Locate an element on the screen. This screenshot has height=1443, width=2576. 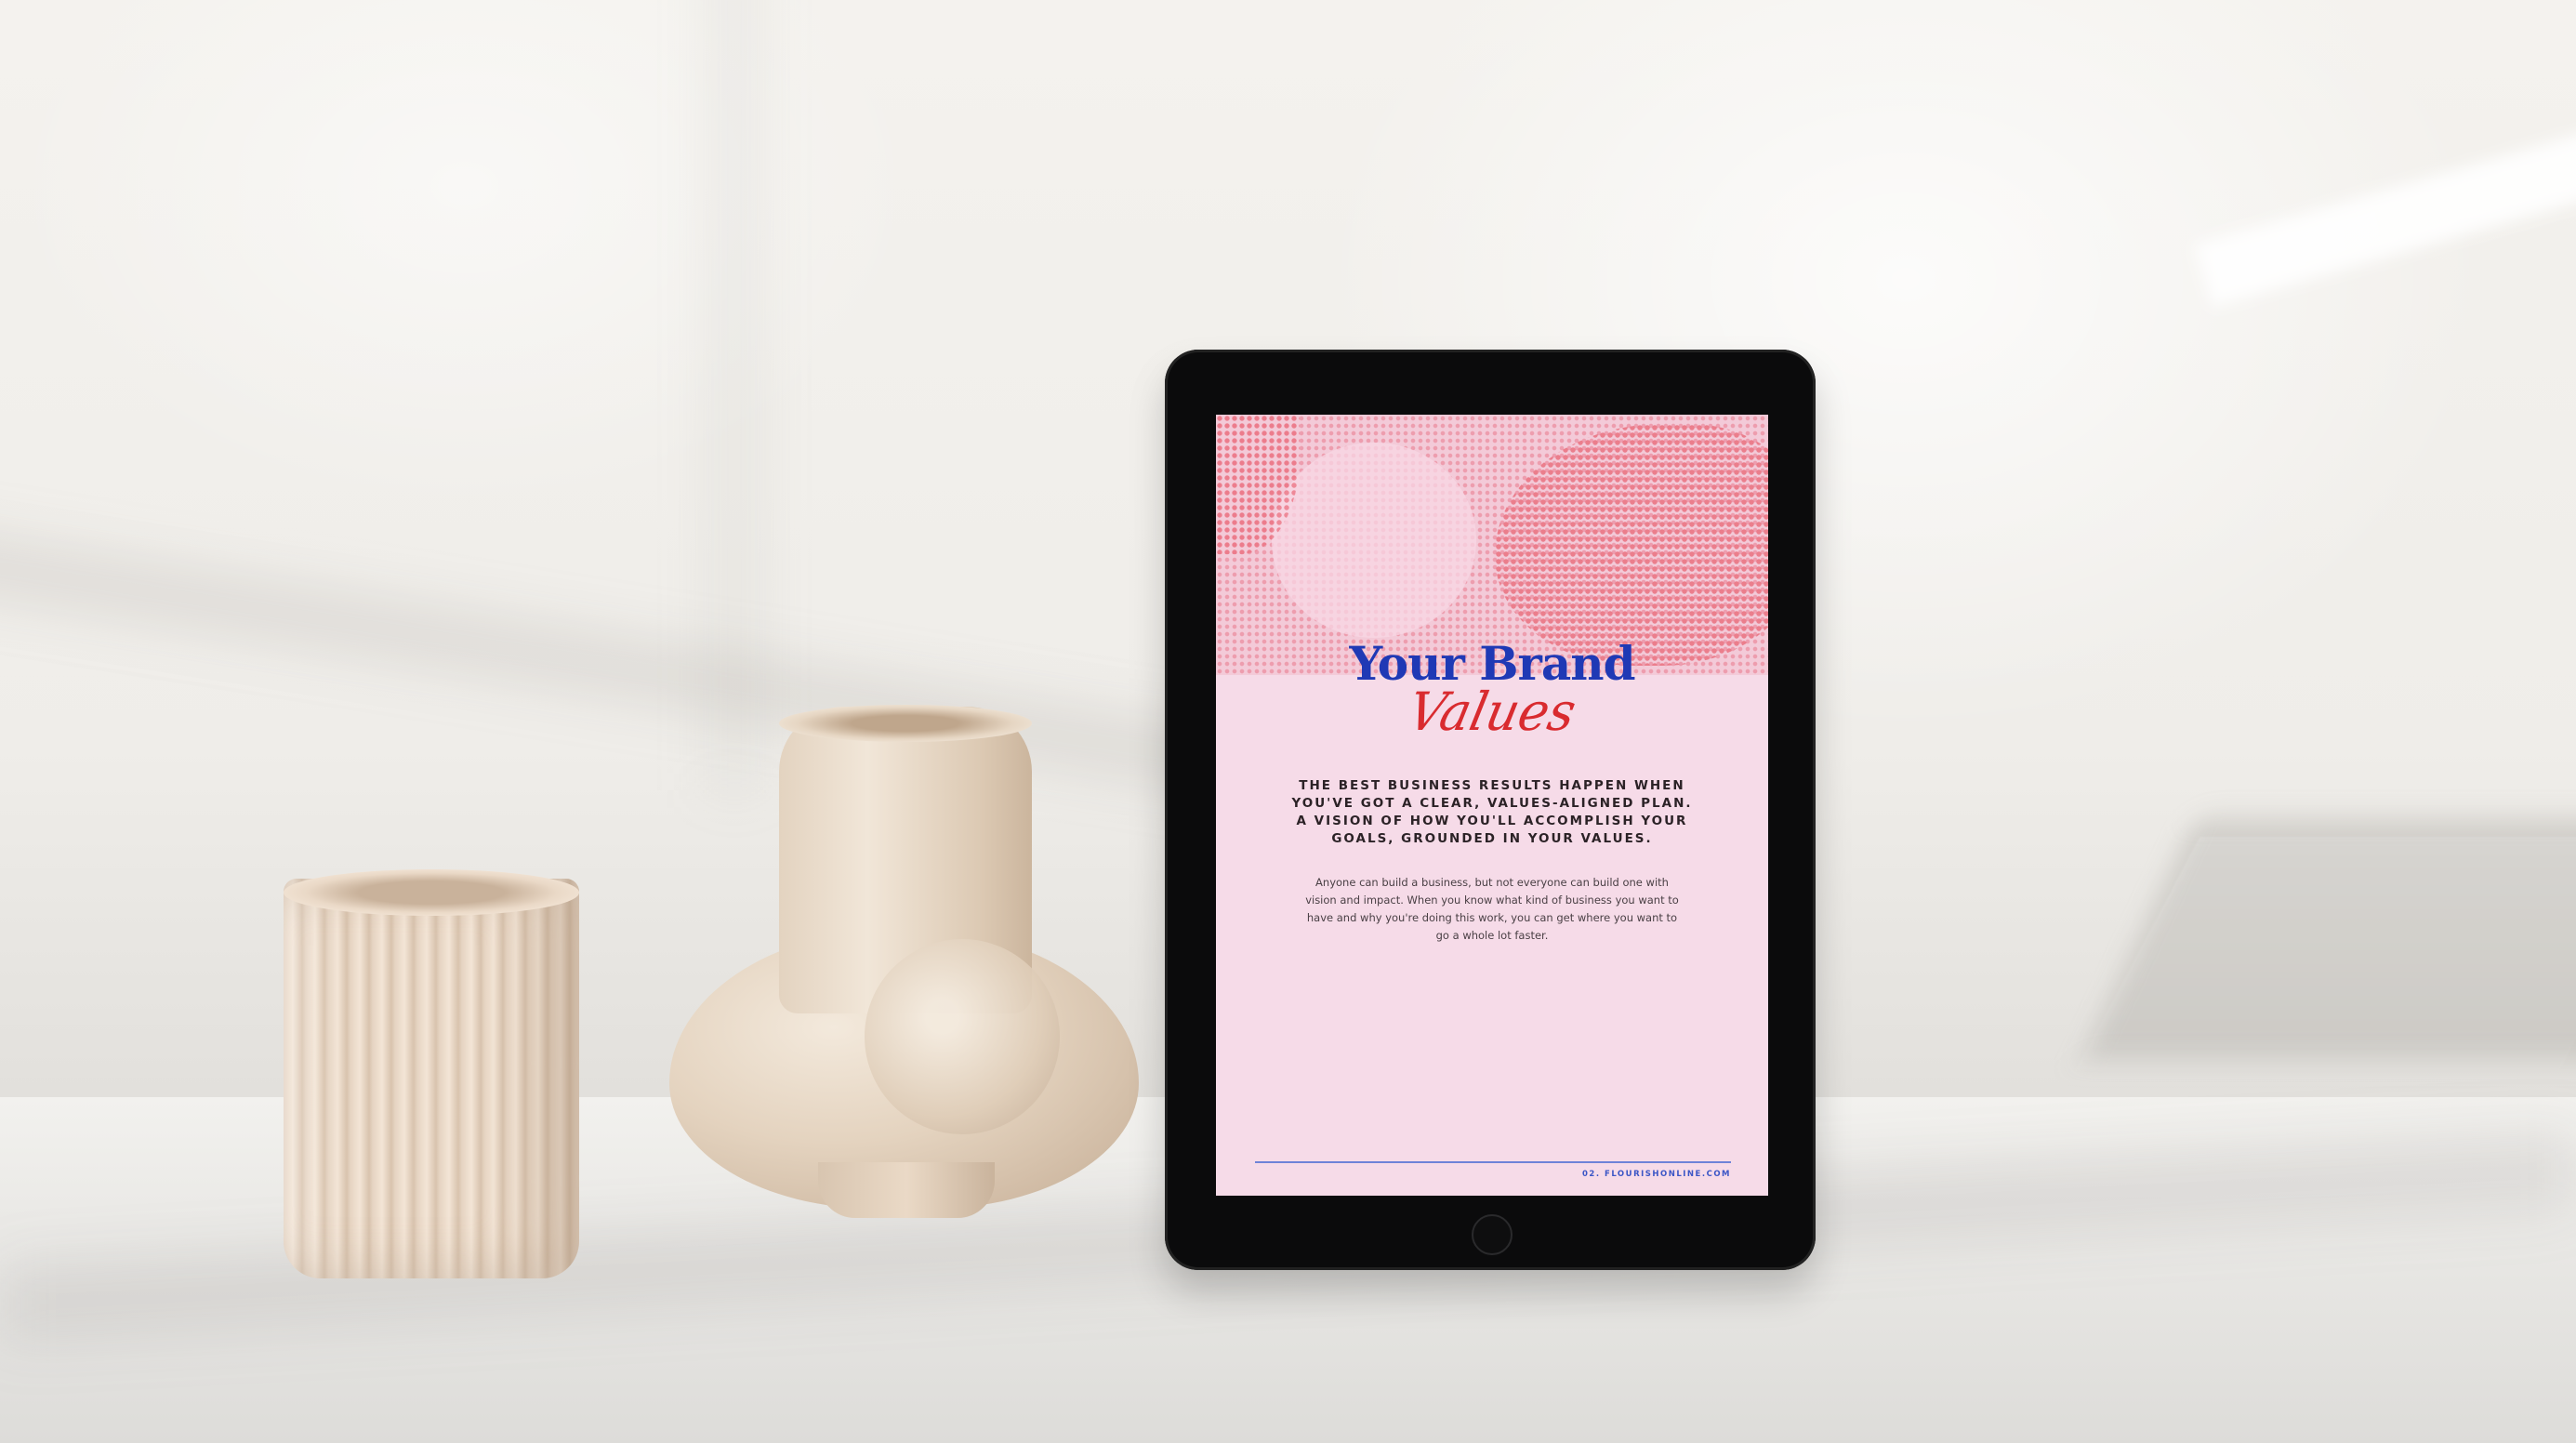
cup-rim is located at coordinates (431, 892).